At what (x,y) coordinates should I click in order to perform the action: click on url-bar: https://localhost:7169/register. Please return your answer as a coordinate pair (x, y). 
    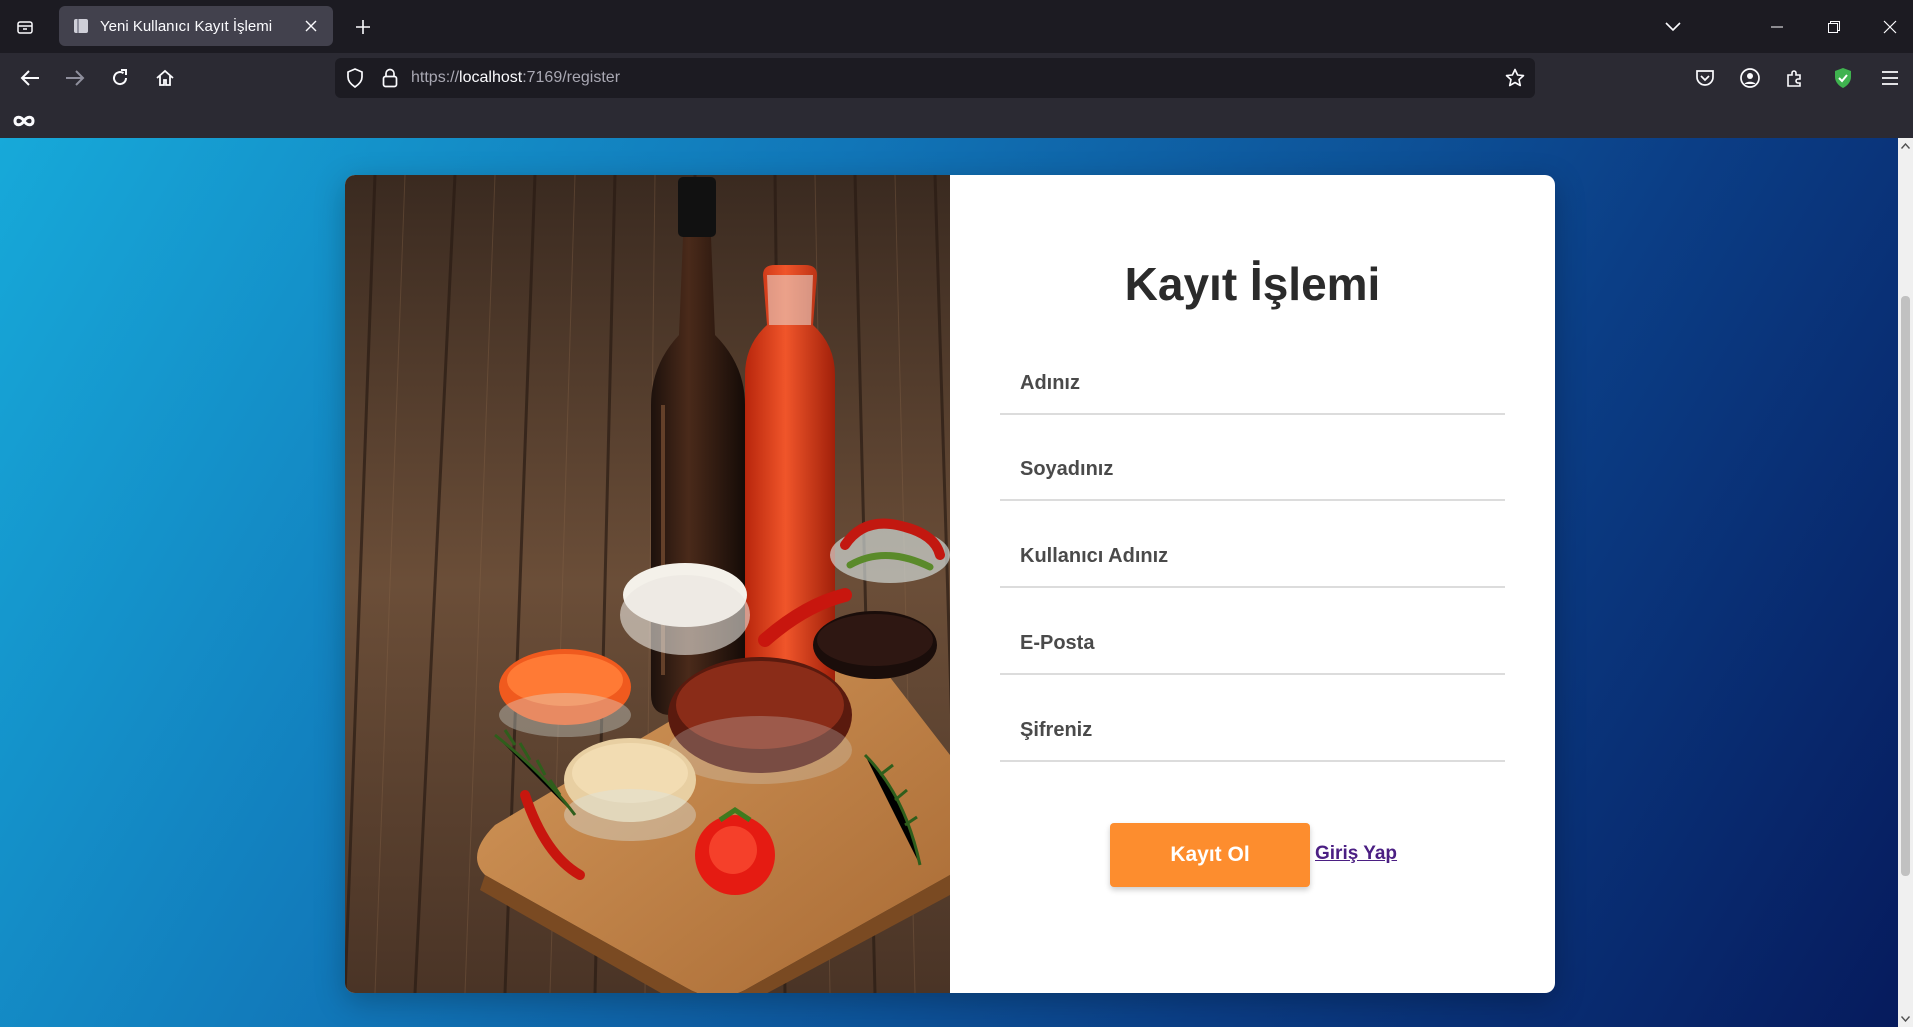
    Looking at the image, I should click on (935, 78).